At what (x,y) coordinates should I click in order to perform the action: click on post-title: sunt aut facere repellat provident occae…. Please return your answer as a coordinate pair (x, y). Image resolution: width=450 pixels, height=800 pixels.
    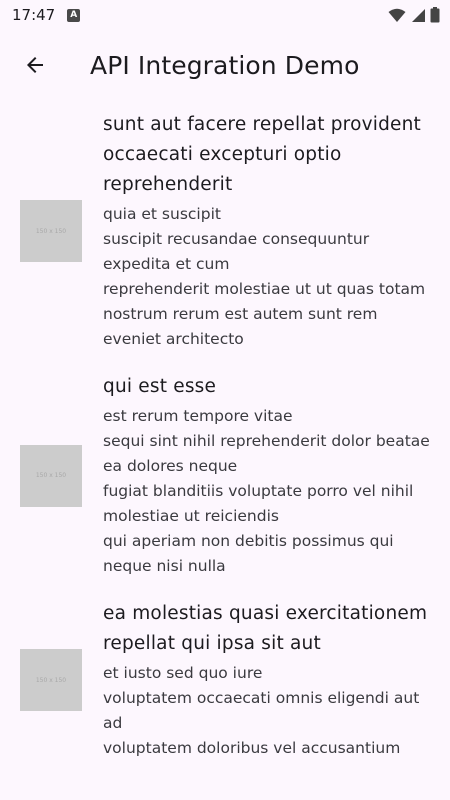
    Looking at the image, I should click on (262, 154).